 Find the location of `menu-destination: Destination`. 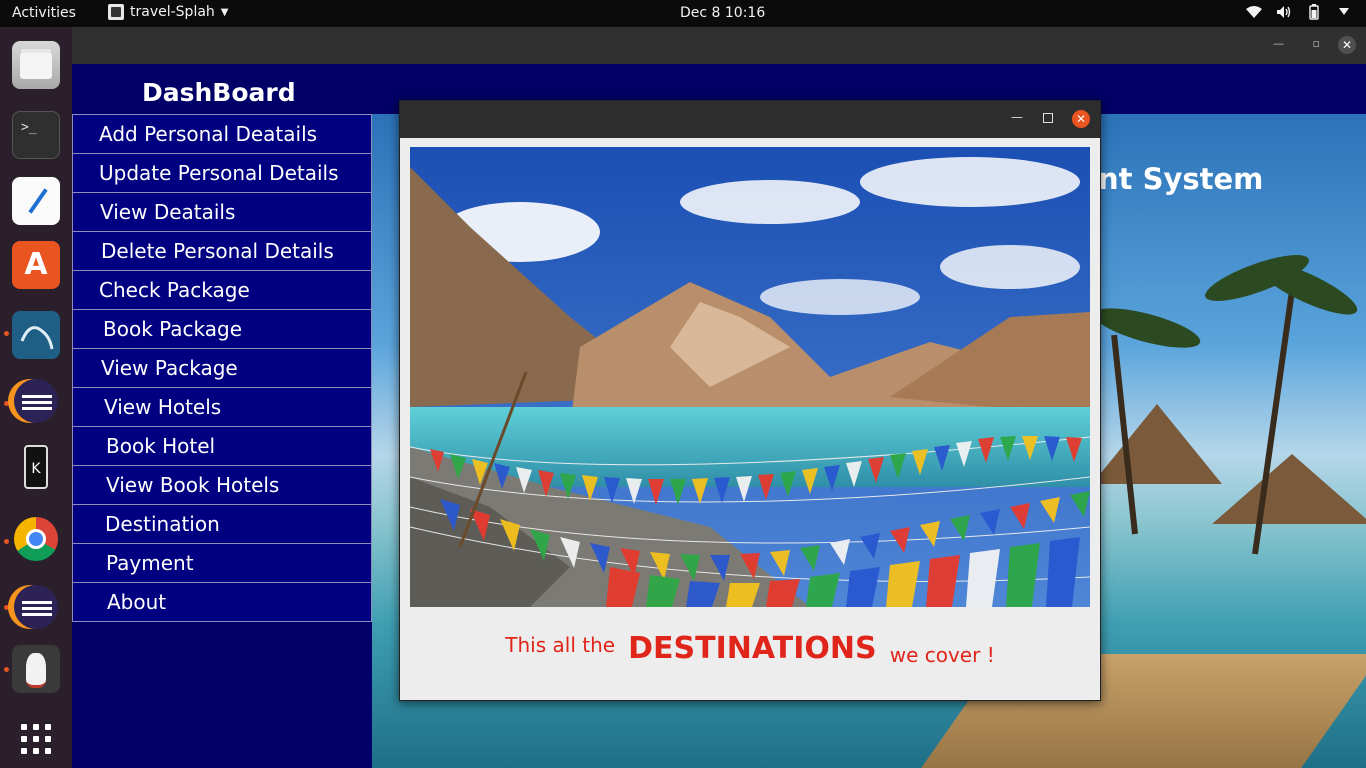

menu-destination: Destination is located at coordinates (222, 523).